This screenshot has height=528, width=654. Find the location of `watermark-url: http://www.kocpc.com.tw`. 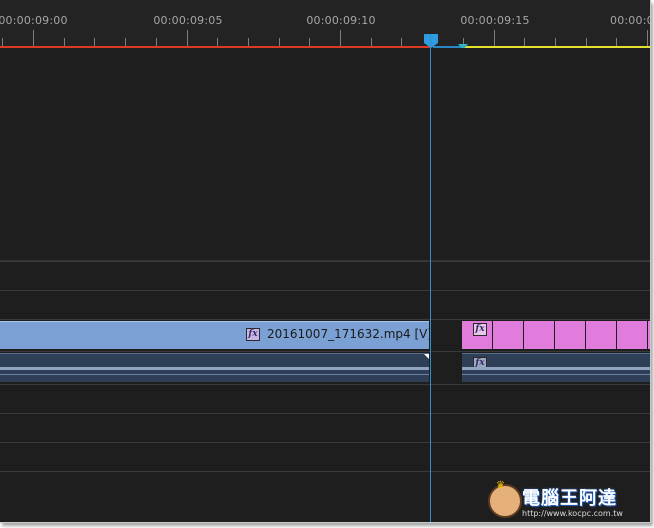

watermark-url: http://www.kocpc.com.tw is located at coordinates (572, 513).